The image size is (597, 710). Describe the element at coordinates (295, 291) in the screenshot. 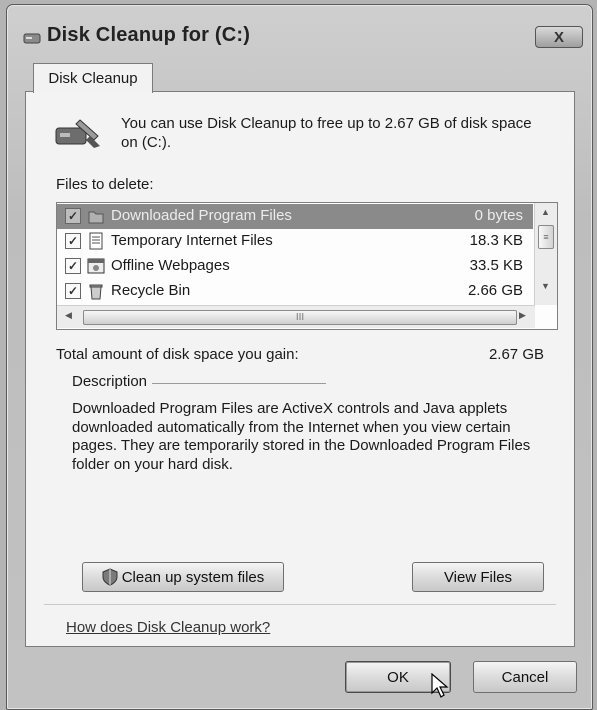

I see `list-item: ✓ Recycle Bin 2.66 GB` at that location.